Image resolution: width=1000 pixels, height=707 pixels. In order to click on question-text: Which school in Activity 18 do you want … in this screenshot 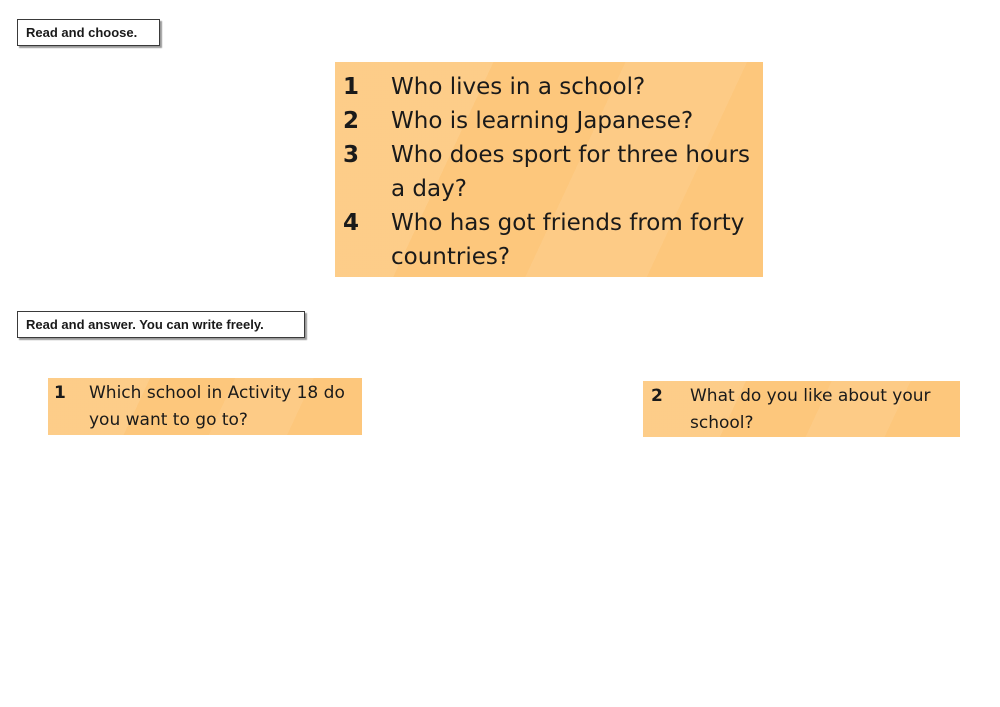, I will do `click(217, 406)`.